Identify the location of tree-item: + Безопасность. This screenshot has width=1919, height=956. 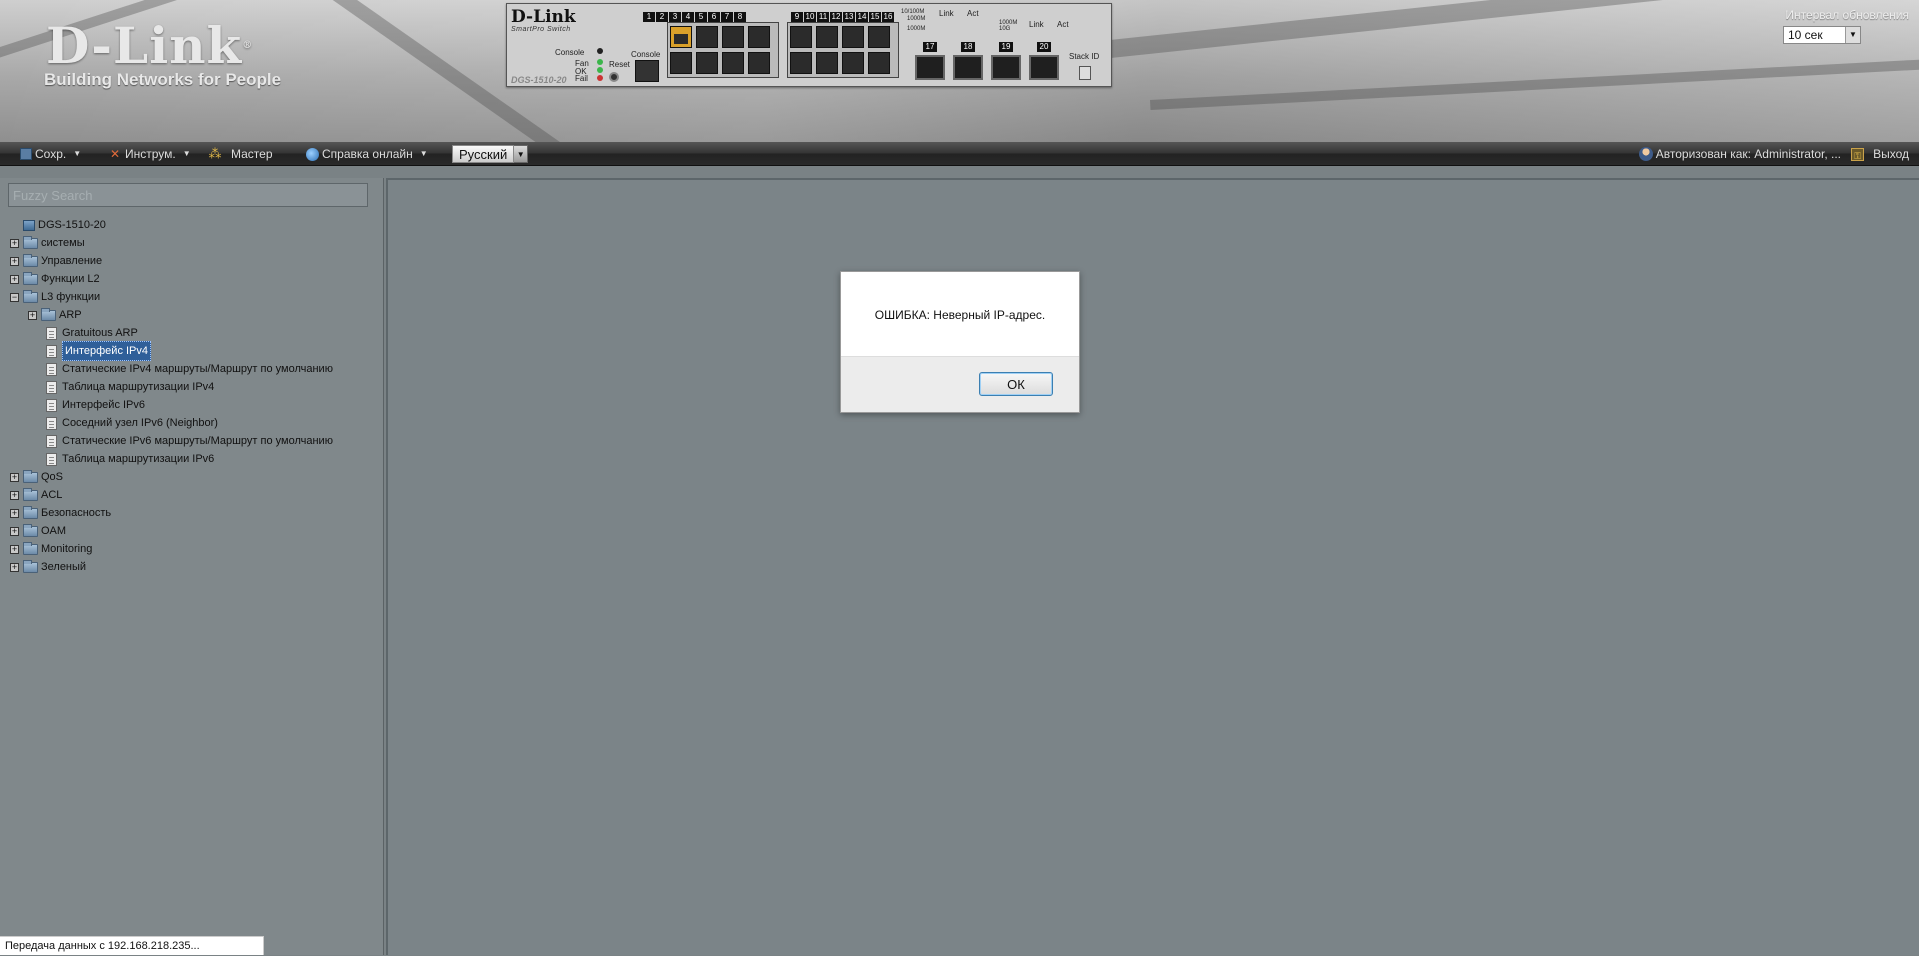
(195, 513).